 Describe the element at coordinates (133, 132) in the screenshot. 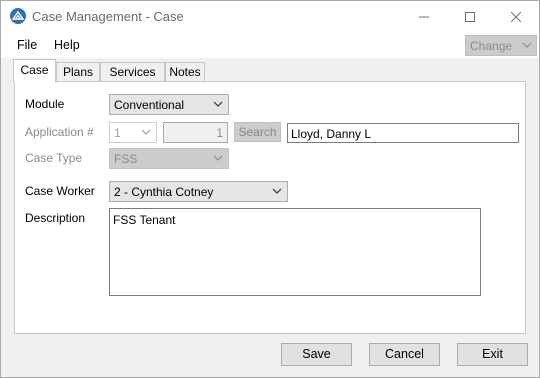

I see `application-dropdown: 1` at that location.